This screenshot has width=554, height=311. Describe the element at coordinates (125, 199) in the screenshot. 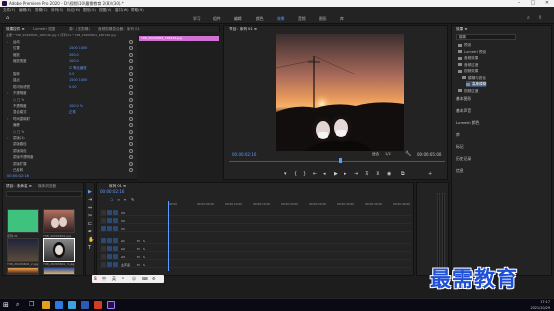

I see `add-marker-icon: ▾` at that location.